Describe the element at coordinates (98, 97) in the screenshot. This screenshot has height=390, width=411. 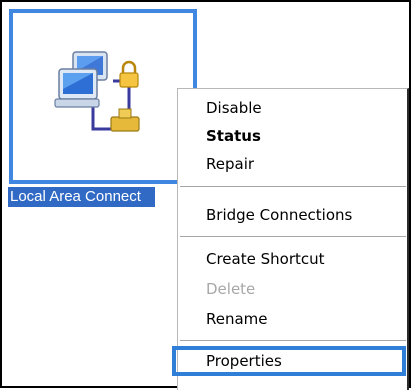
I see `network-connection-icon` at that location.